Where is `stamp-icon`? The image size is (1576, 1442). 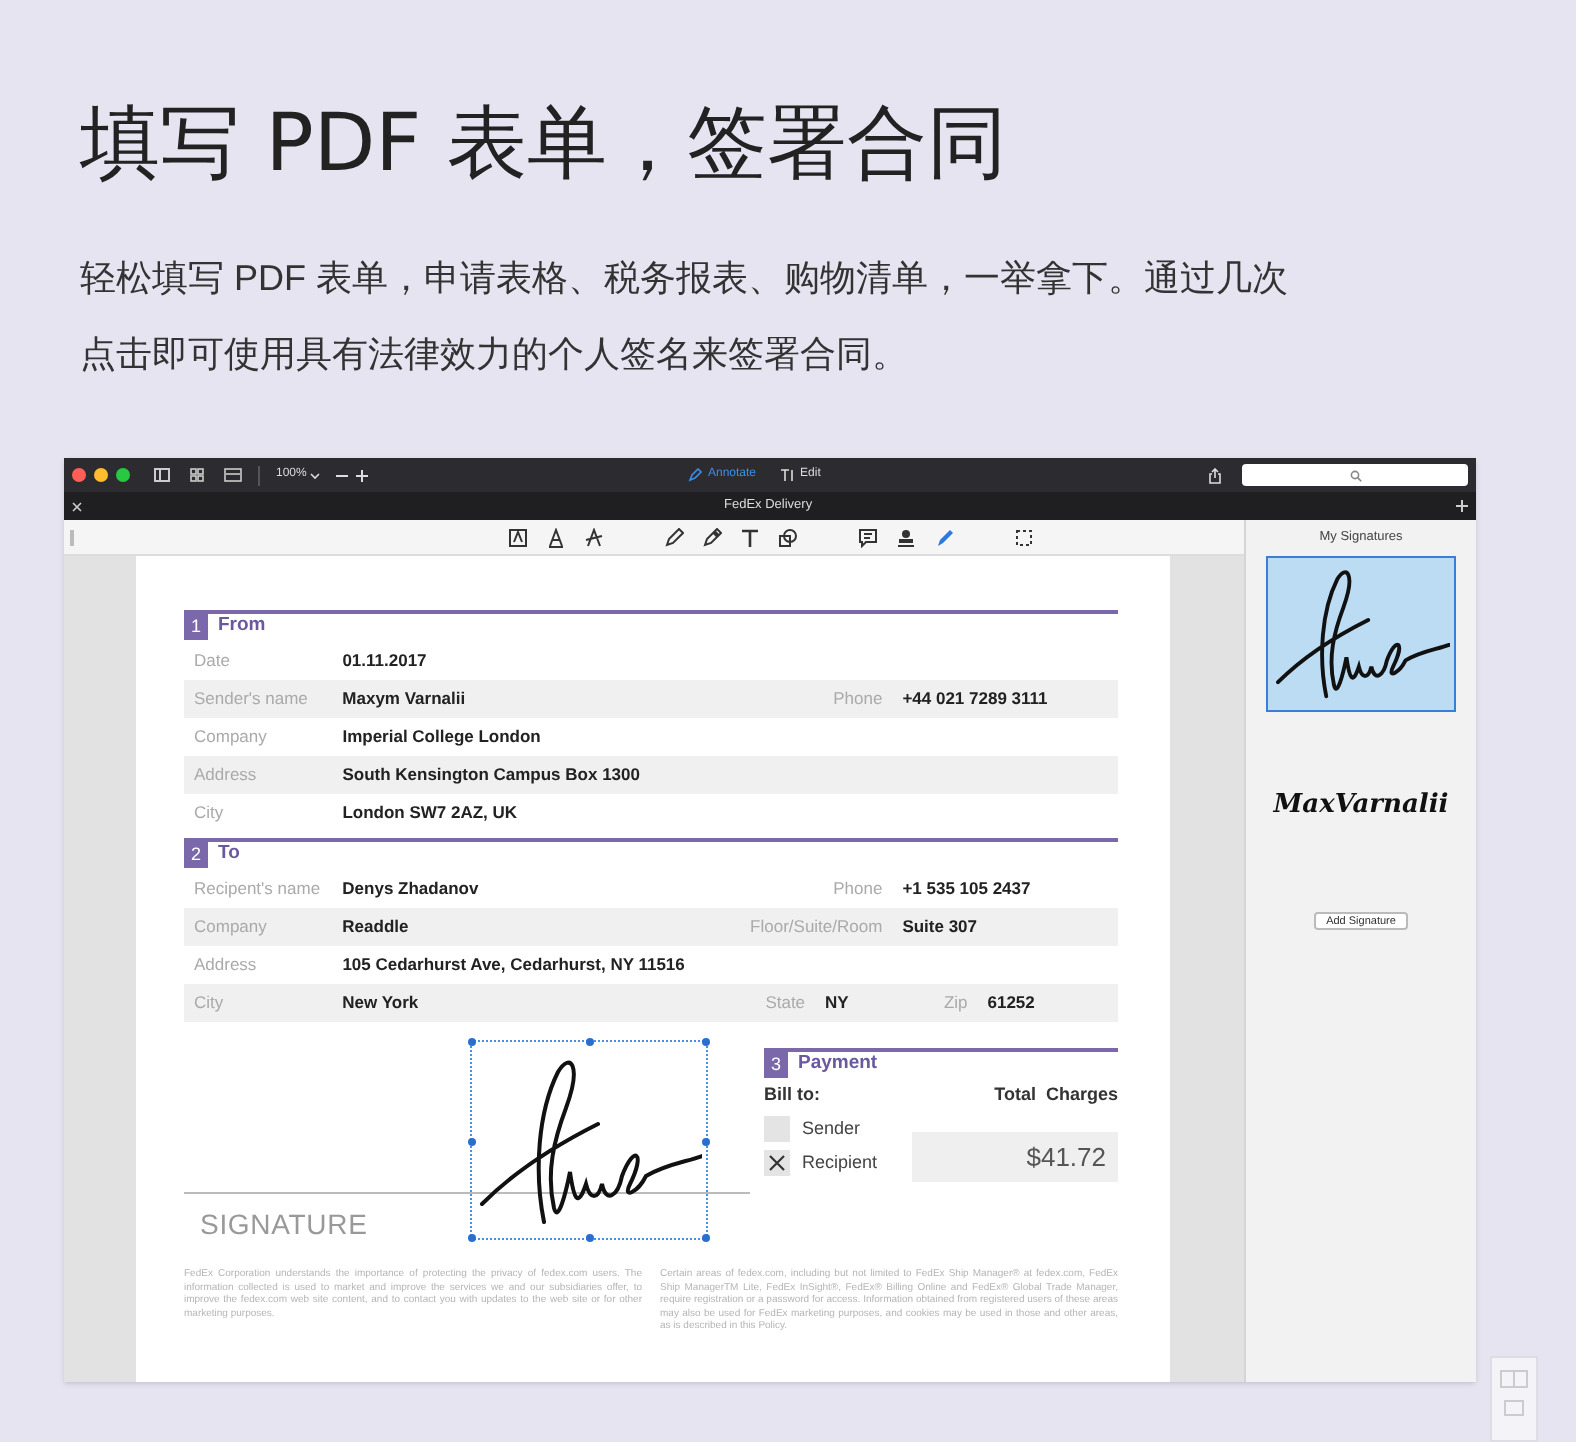
stamp-icon is located at coordinates (906, 538).